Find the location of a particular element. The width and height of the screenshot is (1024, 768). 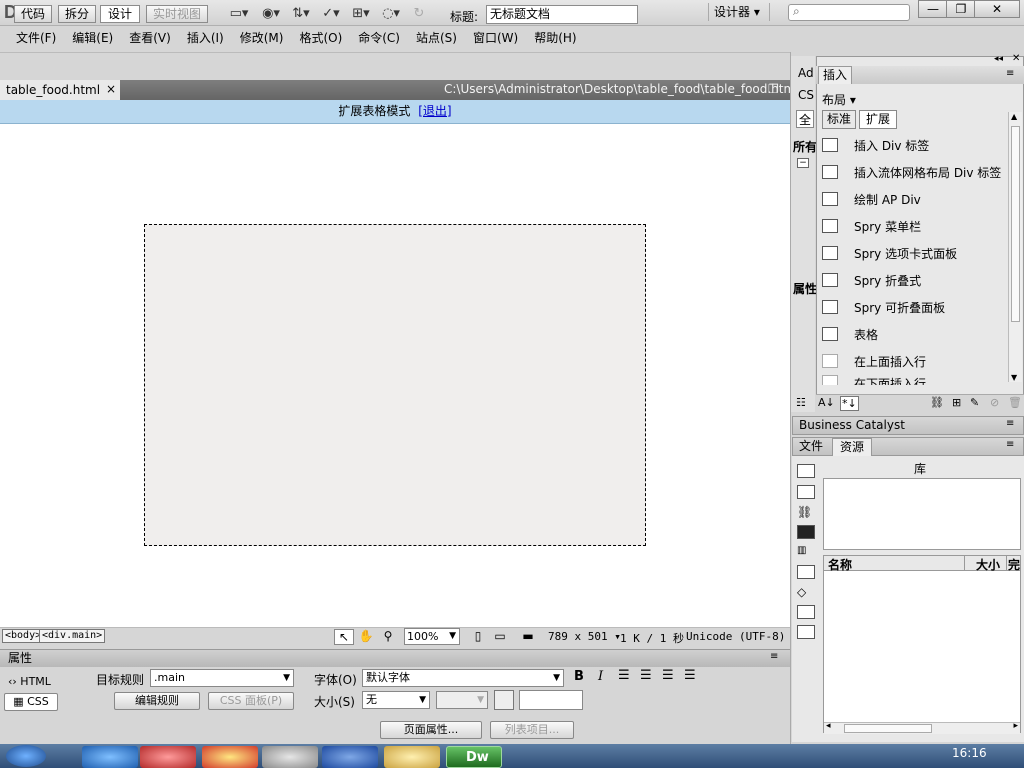

maximize-button: ❐ is located at coordinates (961, 9).